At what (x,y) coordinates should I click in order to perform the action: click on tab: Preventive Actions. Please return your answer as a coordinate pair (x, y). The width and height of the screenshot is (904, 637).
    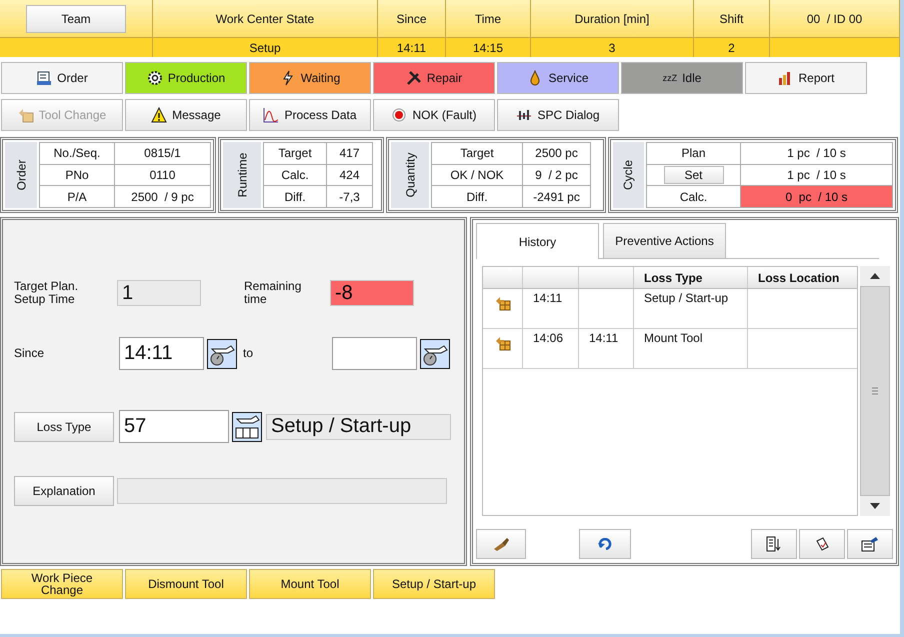
    Looking at the image, I should click on (664, 240).